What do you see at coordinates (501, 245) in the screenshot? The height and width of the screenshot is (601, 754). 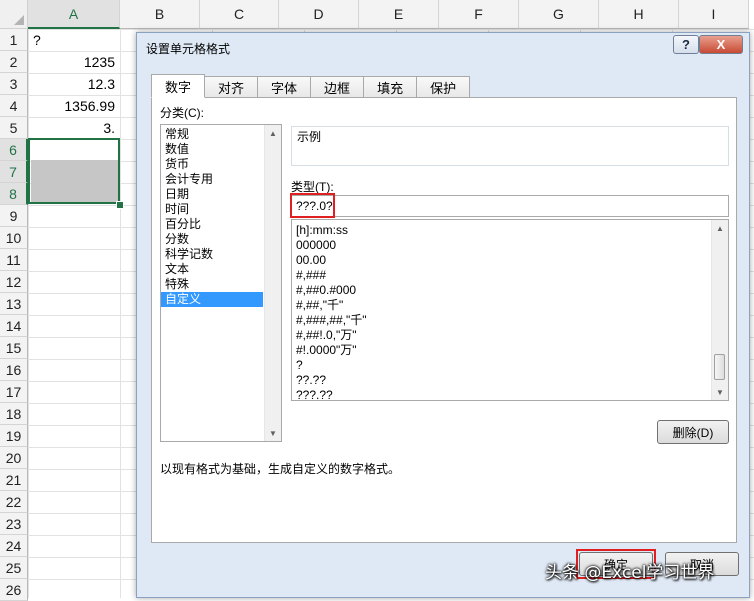 I see `format-code-item: 000000` at bounding box center [501, 245].